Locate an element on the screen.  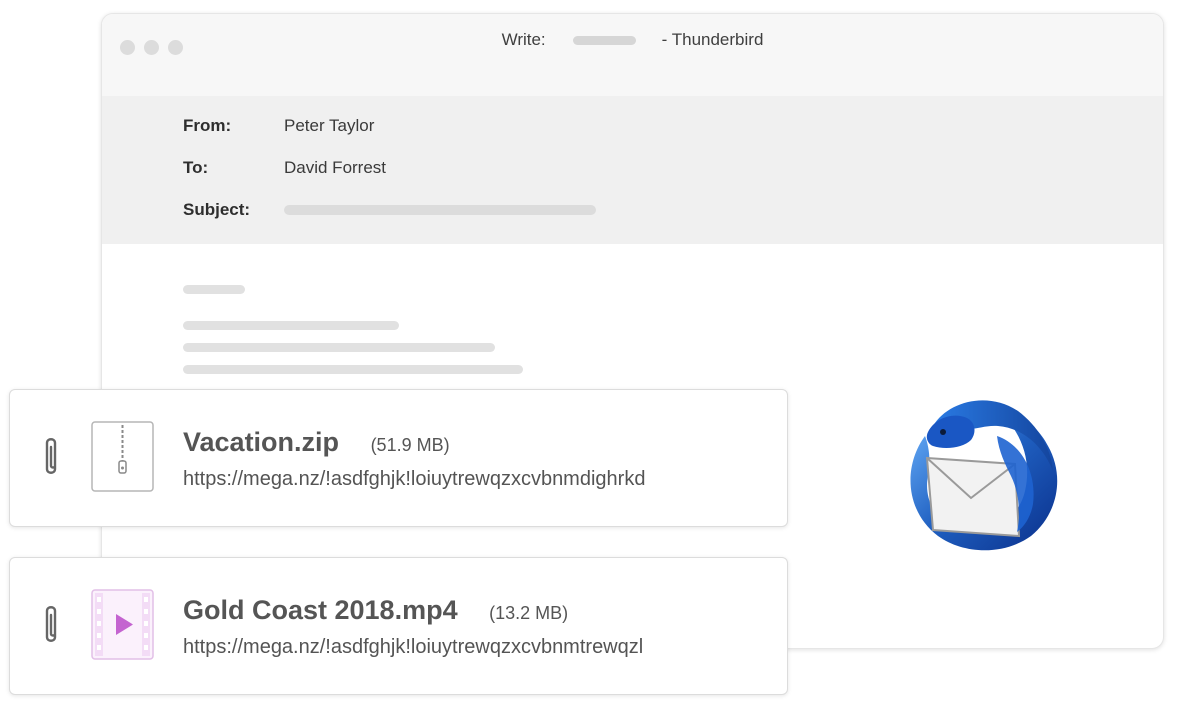
attachment-name: Vacation.zip (51.9 MB) is located at coordinates (316, 442).